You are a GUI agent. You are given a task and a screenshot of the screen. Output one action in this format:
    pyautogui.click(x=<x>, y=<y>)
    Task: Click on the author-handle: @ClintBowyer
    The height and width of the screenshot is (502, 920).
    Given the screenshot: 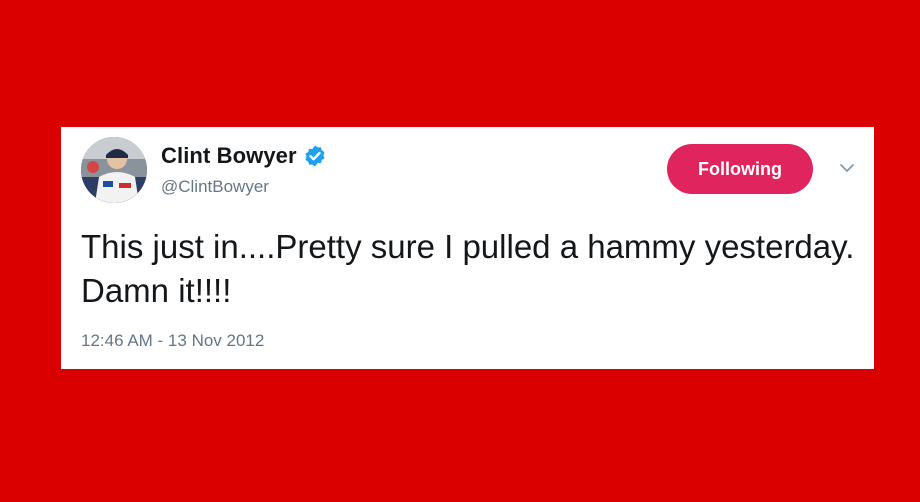 What is the action you would take?
    pyautogui.click(x=215, y=187)
    